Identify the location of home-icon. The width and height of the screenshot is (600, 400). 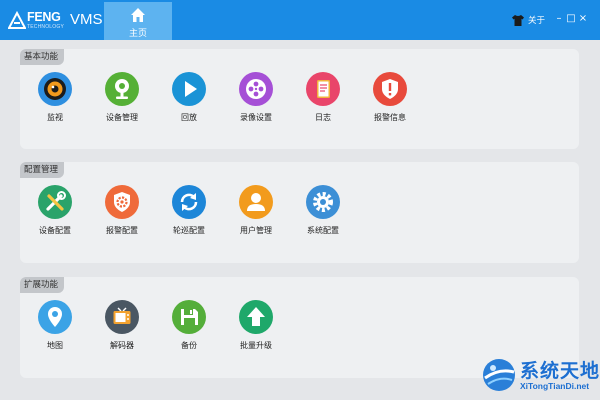
(138, 15).